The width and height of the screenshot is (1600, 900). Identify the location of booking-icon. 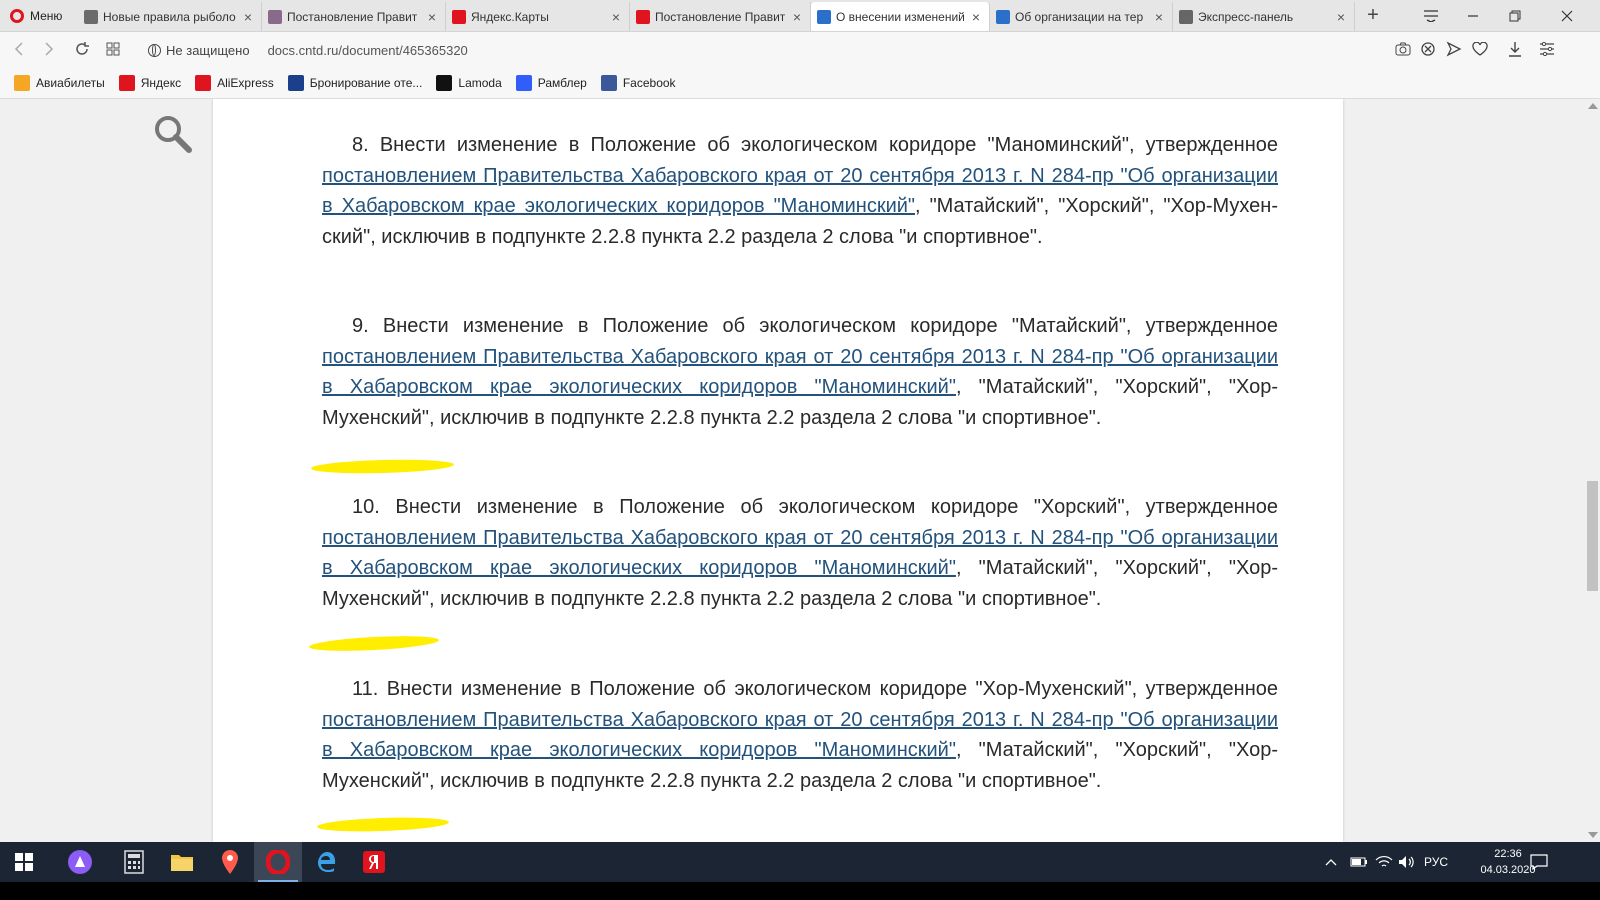
(295, 82).